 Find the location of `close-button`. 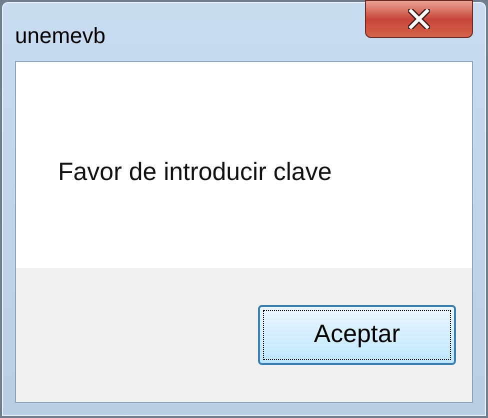

close-button is located at coordinates (419, 19).